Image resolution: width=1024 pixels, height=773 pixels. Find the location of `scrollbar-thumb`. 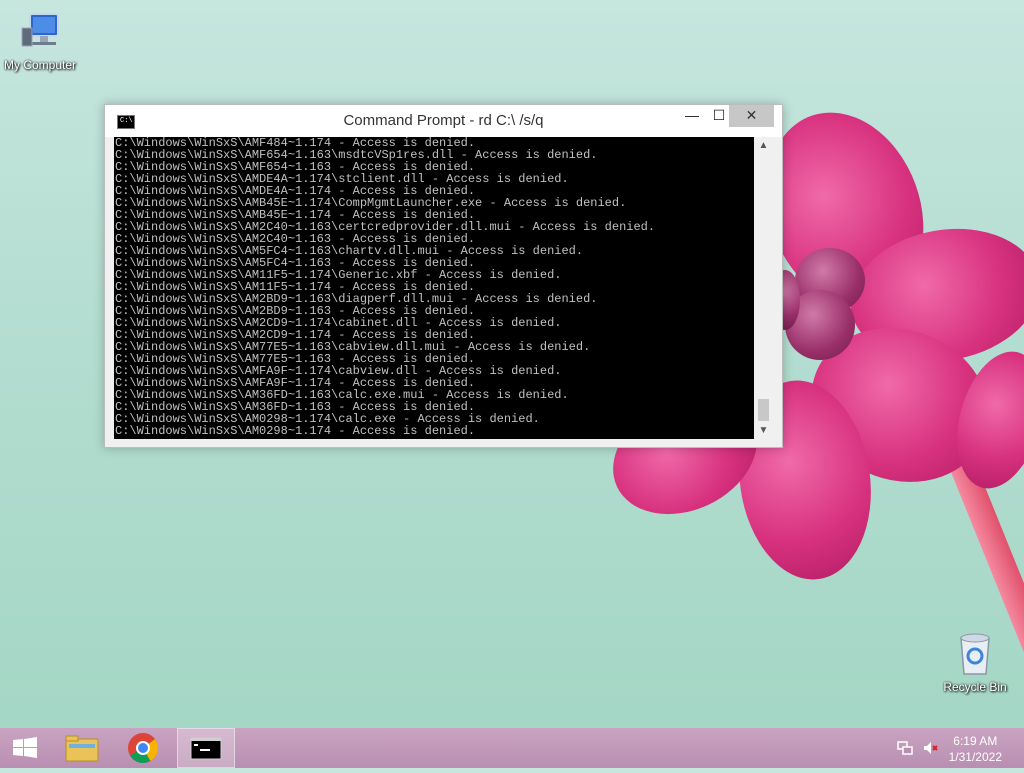

scrollbar-thumb is located at coordinates (763, 410).